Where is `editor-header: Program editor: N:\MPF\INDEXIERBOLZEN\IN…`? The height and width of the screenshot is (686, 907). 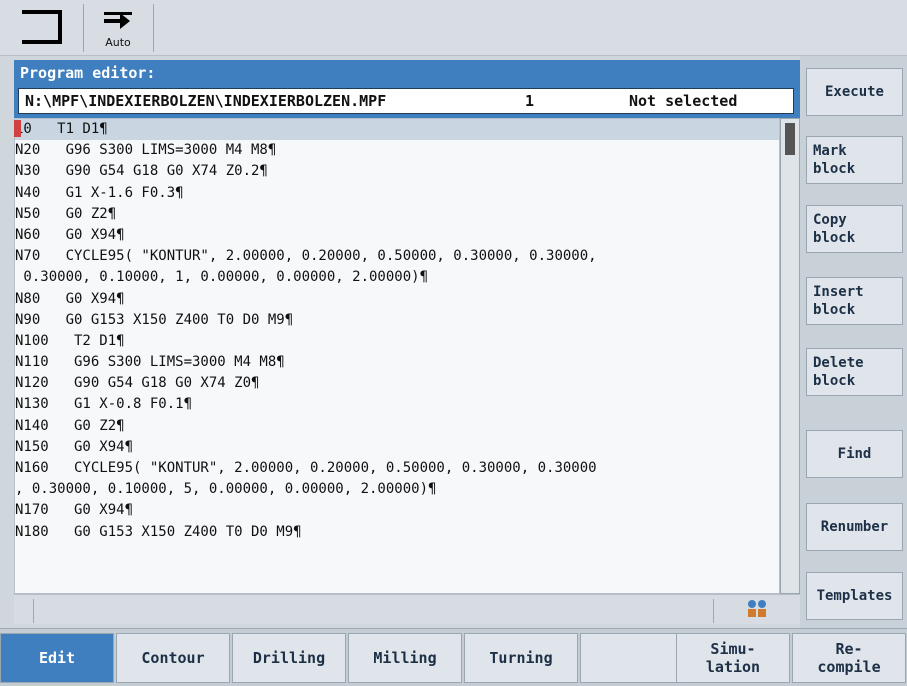
editor-header: Program editor: N:\MPF\INDEXIERBOLZEN\IN… is located at coordinates (407, 89).